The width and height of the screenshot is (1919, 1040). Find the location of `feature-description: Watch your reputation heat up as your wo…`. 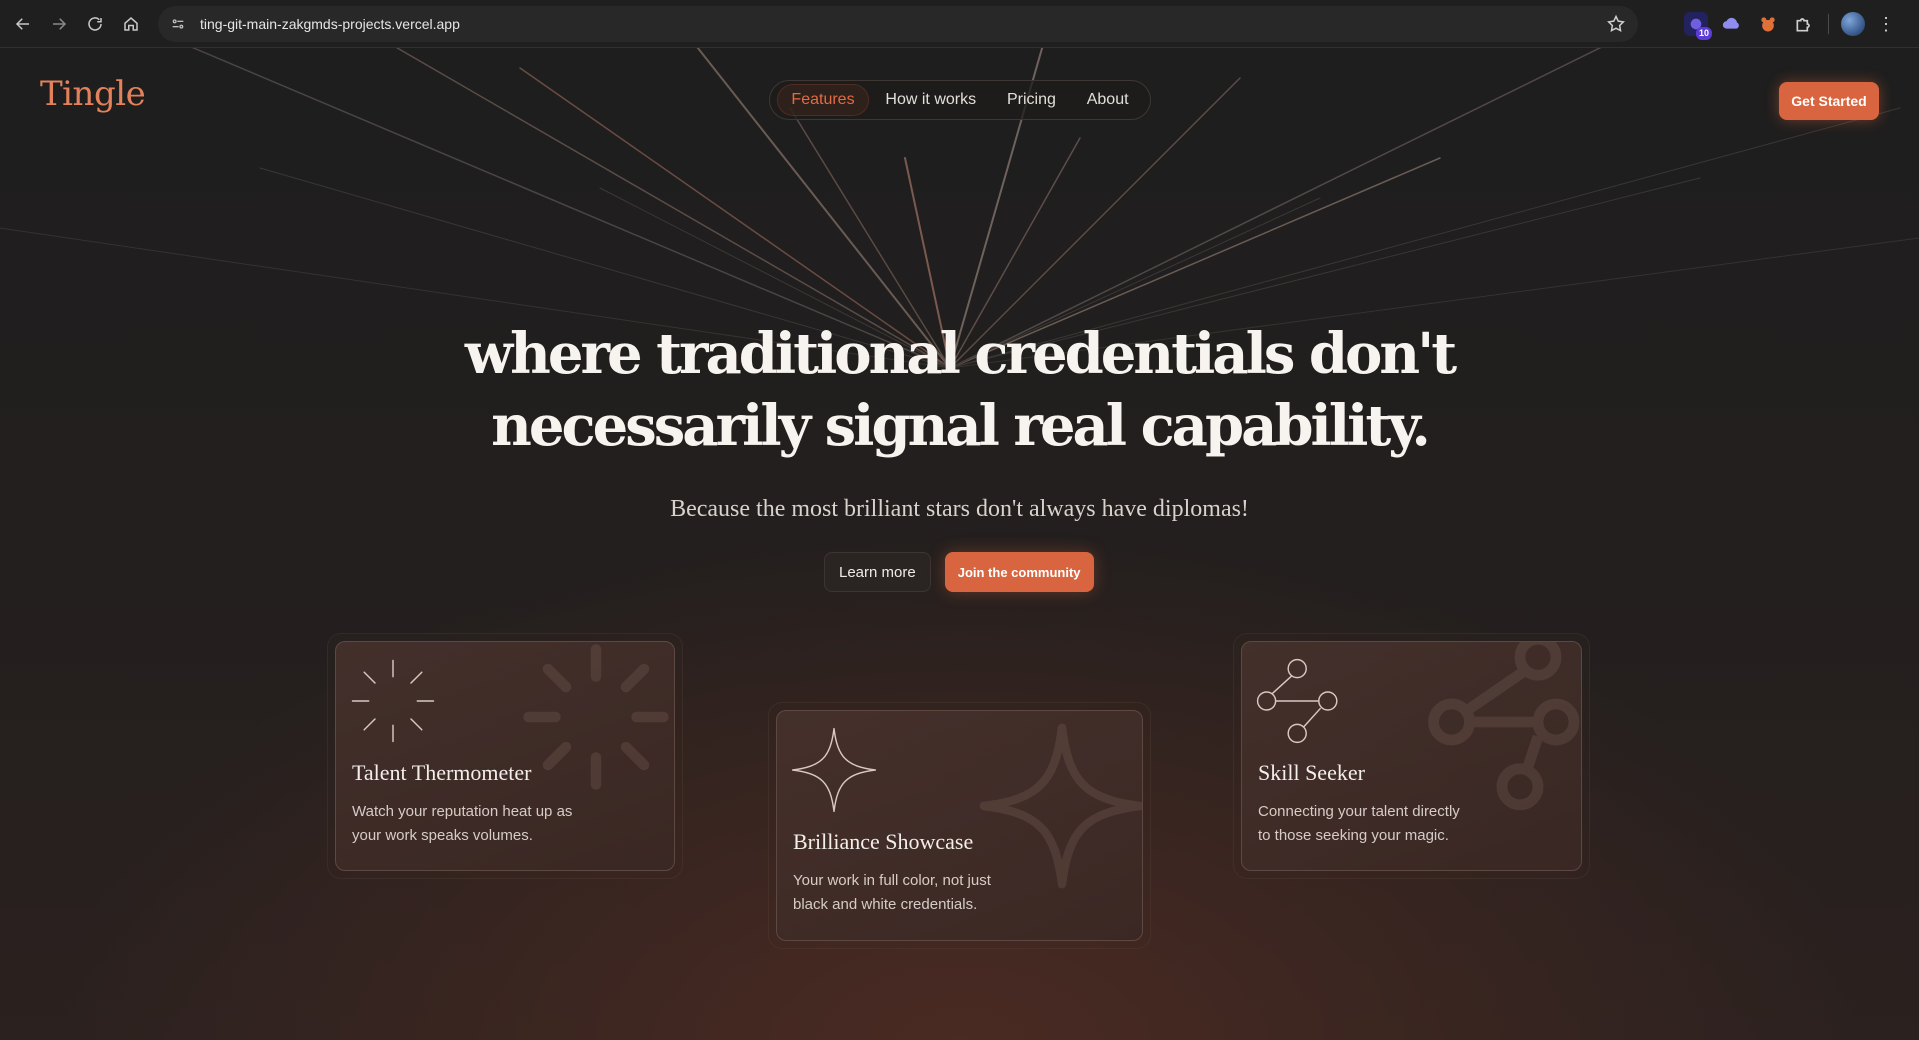

feature-description: Watch your reputation heat up as your wo… is located at coordinates (472, 824).